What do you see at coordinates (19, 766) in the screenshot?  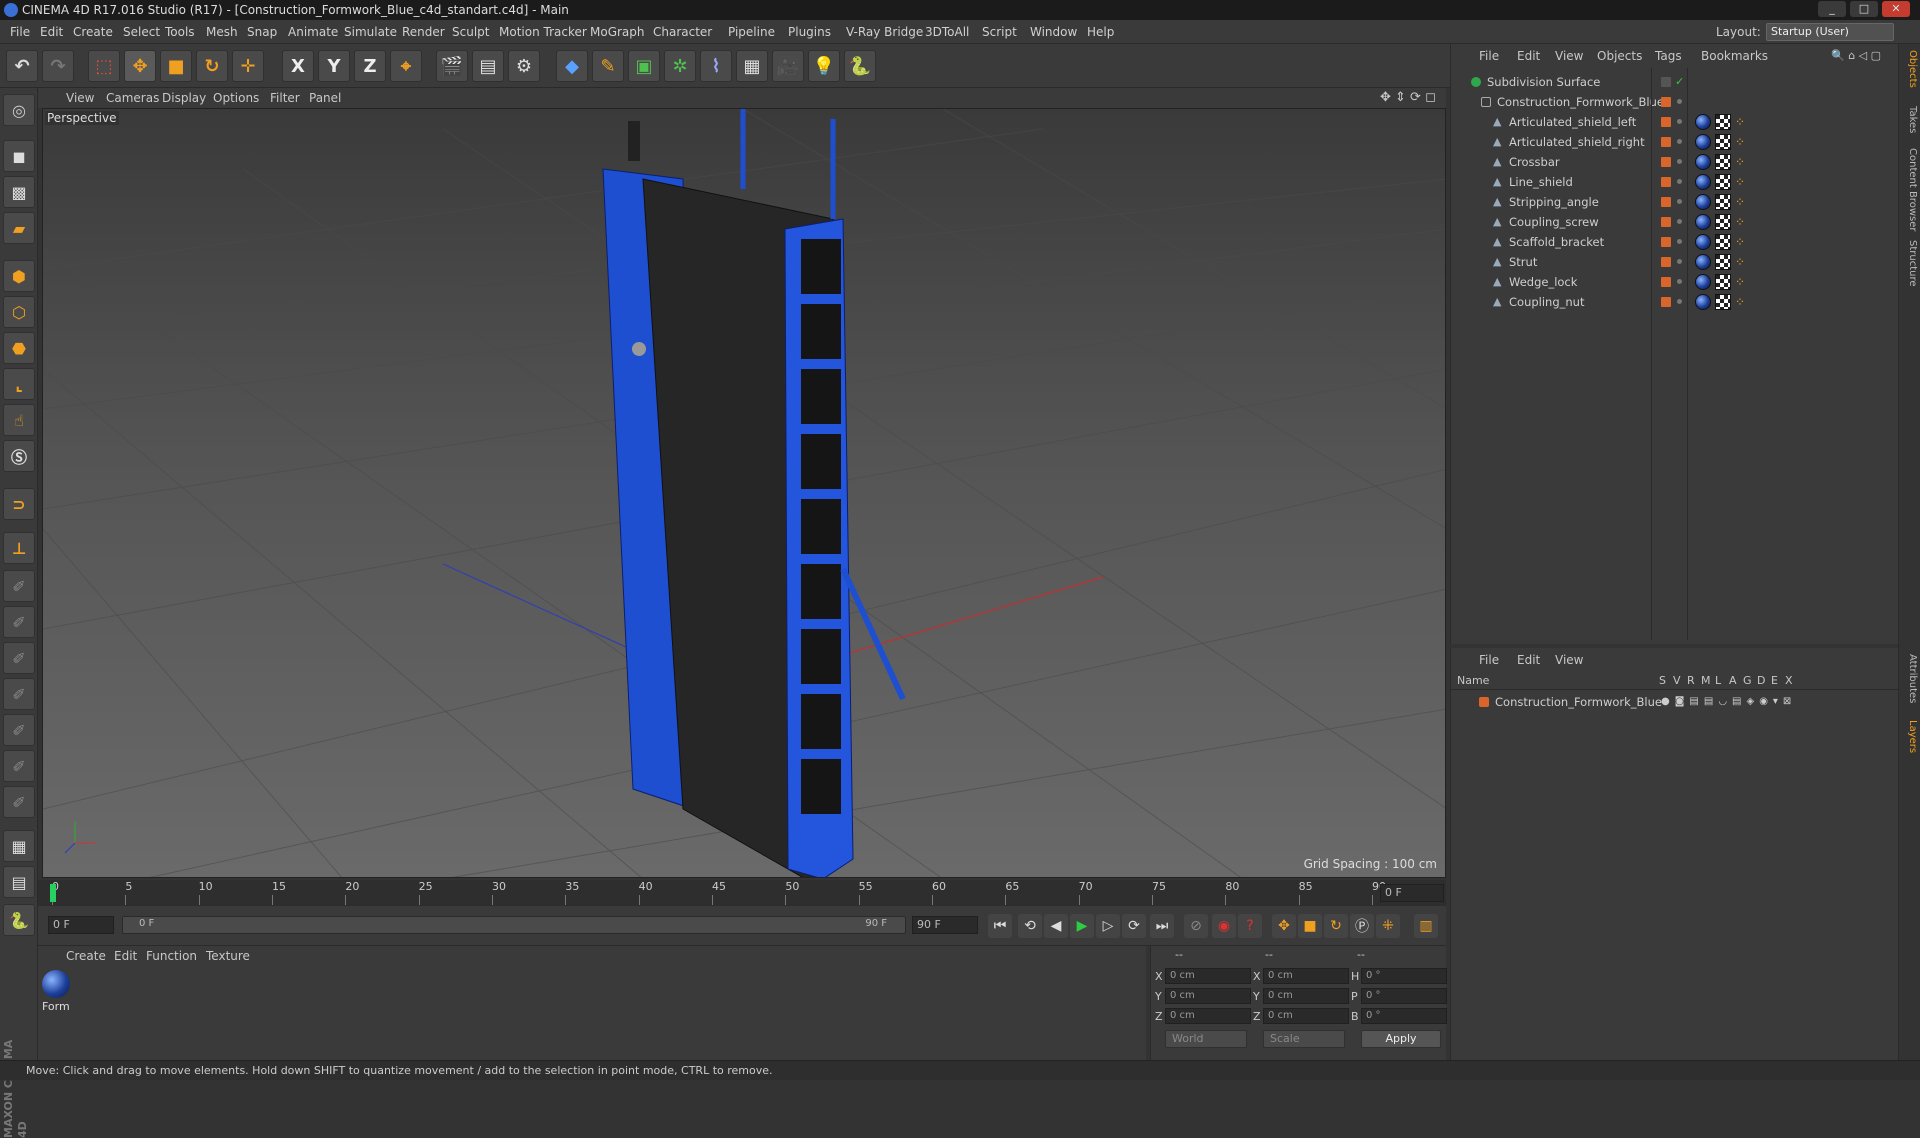 I see `sculpt-brush-6-icon: ✐` at bounding box center [19, 766].